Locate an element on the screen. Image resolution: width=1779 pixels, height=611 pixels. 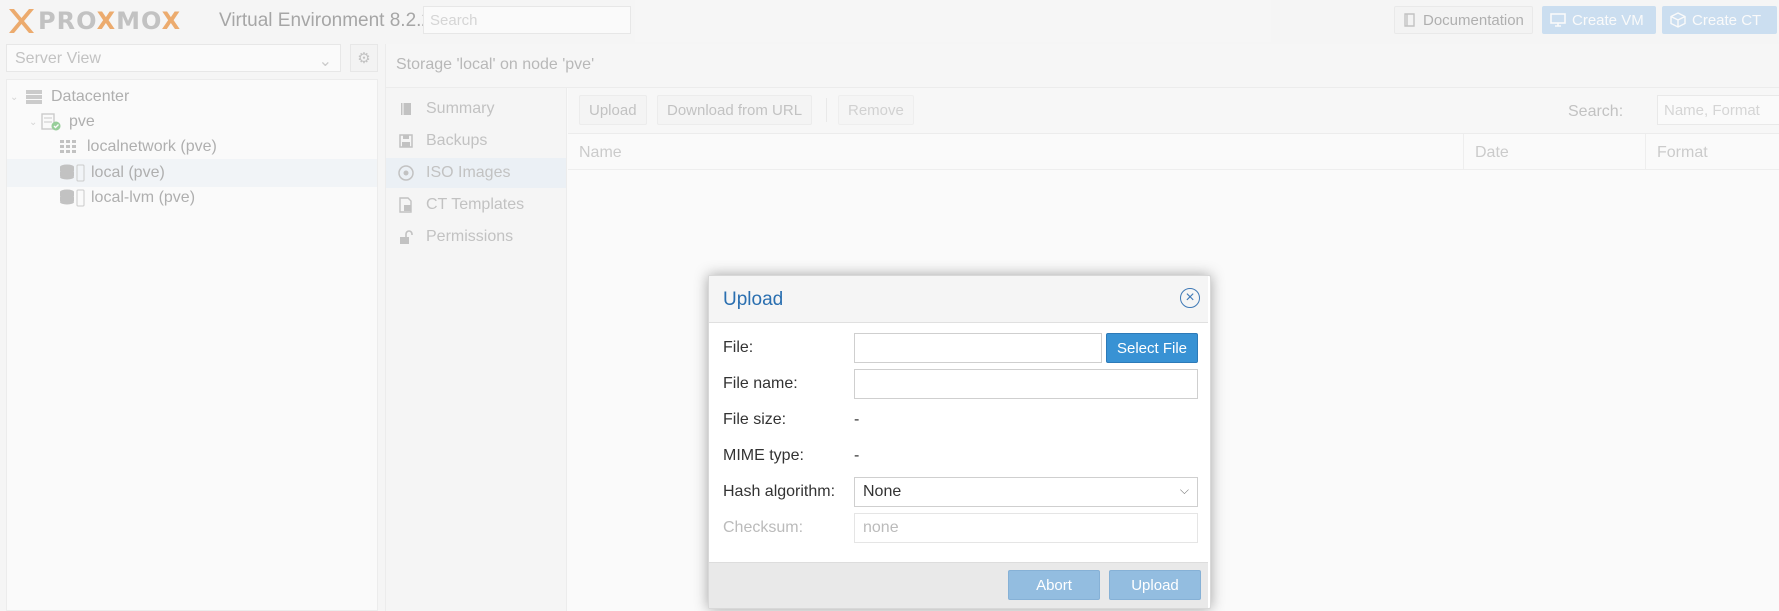
file-row: File: Select File is located at coordinates (960, 348).